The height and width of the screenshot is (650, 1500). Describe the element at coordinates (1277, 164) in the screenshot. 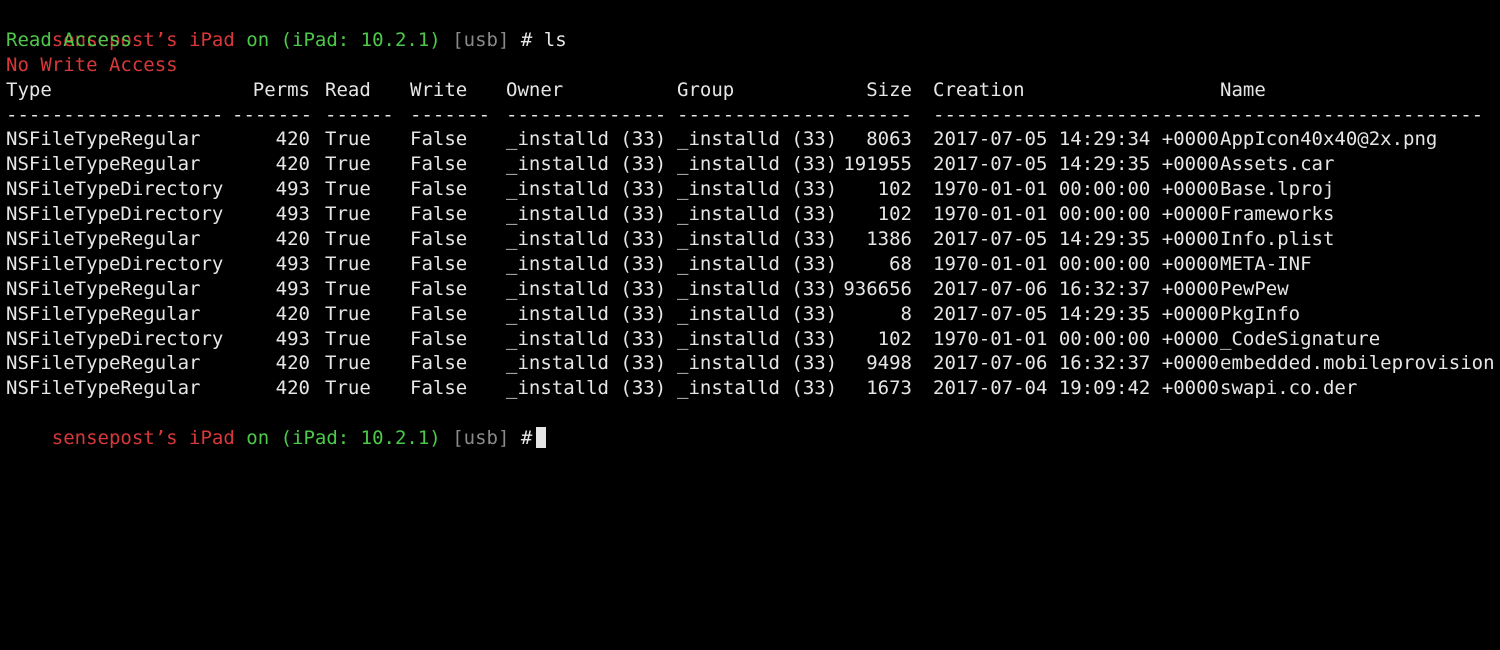

I see `cell-name: Assets.car` at that location.